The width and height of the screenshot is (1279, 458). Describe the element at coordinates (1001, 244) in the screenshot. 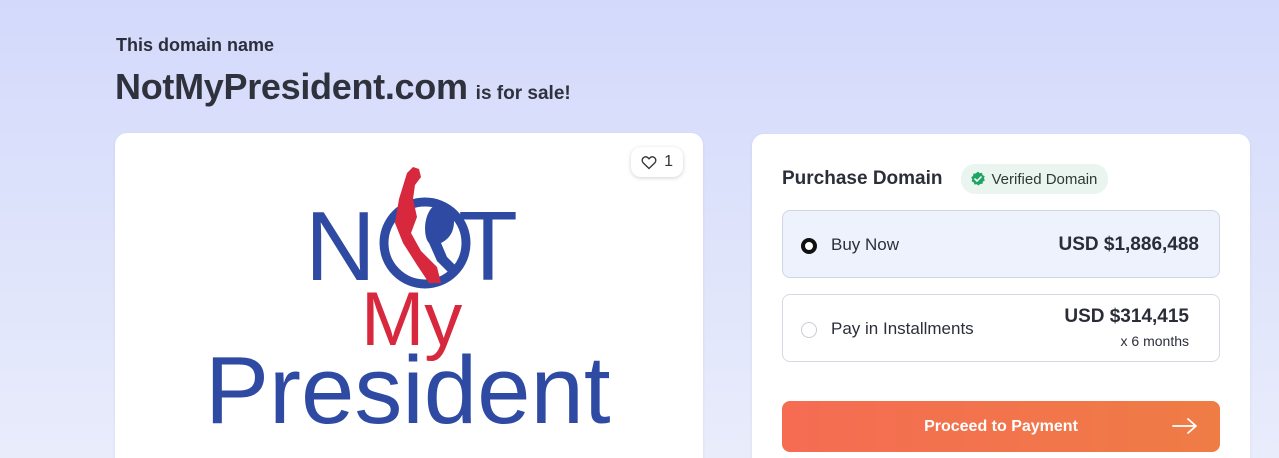

I see `option-buy-now: Buy Now USD $1,886,488` at that location.